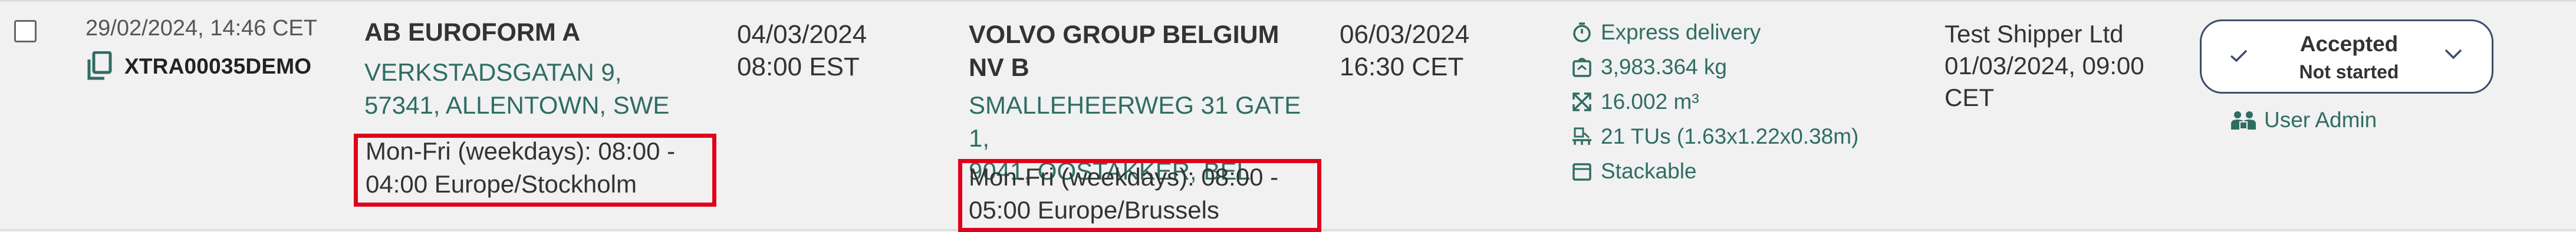  Describe the element at coordinates (493, 72) in the screenshot. I see `pickup-address-line1: VERKSTADSGATAN 9,` at that location.